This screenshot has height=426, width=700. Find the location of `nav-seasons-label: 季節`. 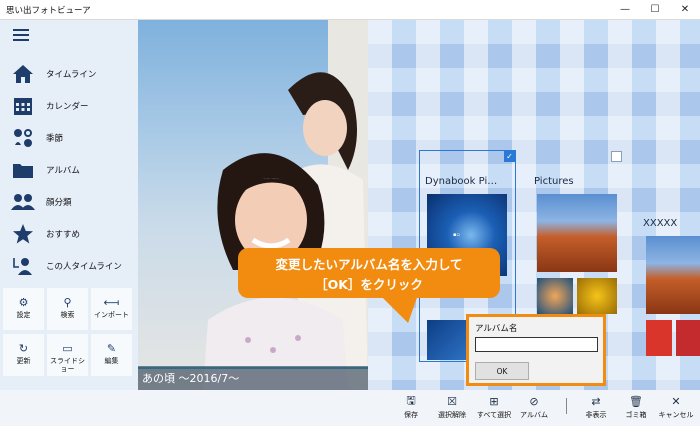

nav-seasons-label: 季節 is located at coordinates (55, 139).